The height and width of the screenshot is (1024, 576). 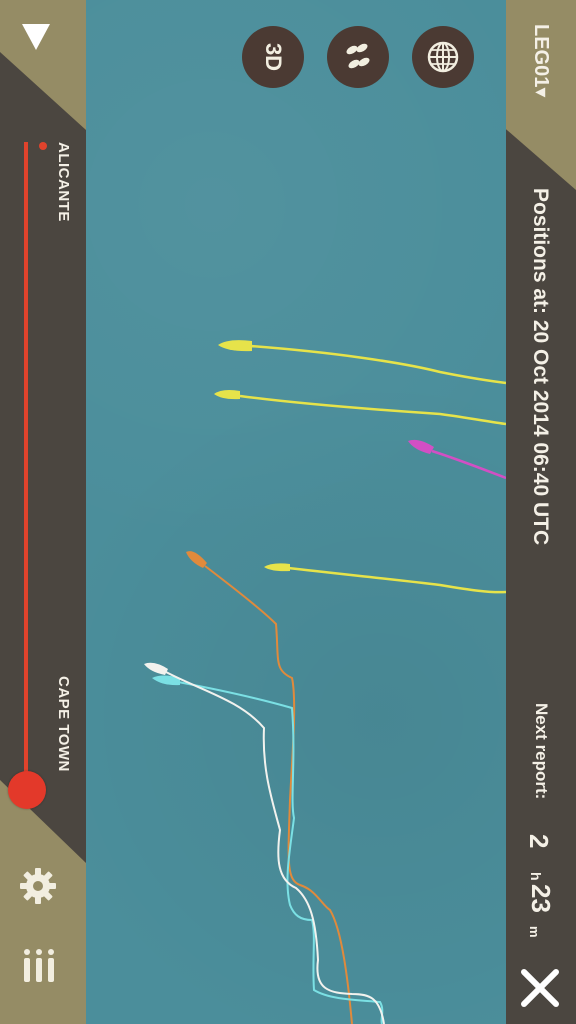 I want to click on end-port-label: CAPE TOWN, so click(x=63, y=724).